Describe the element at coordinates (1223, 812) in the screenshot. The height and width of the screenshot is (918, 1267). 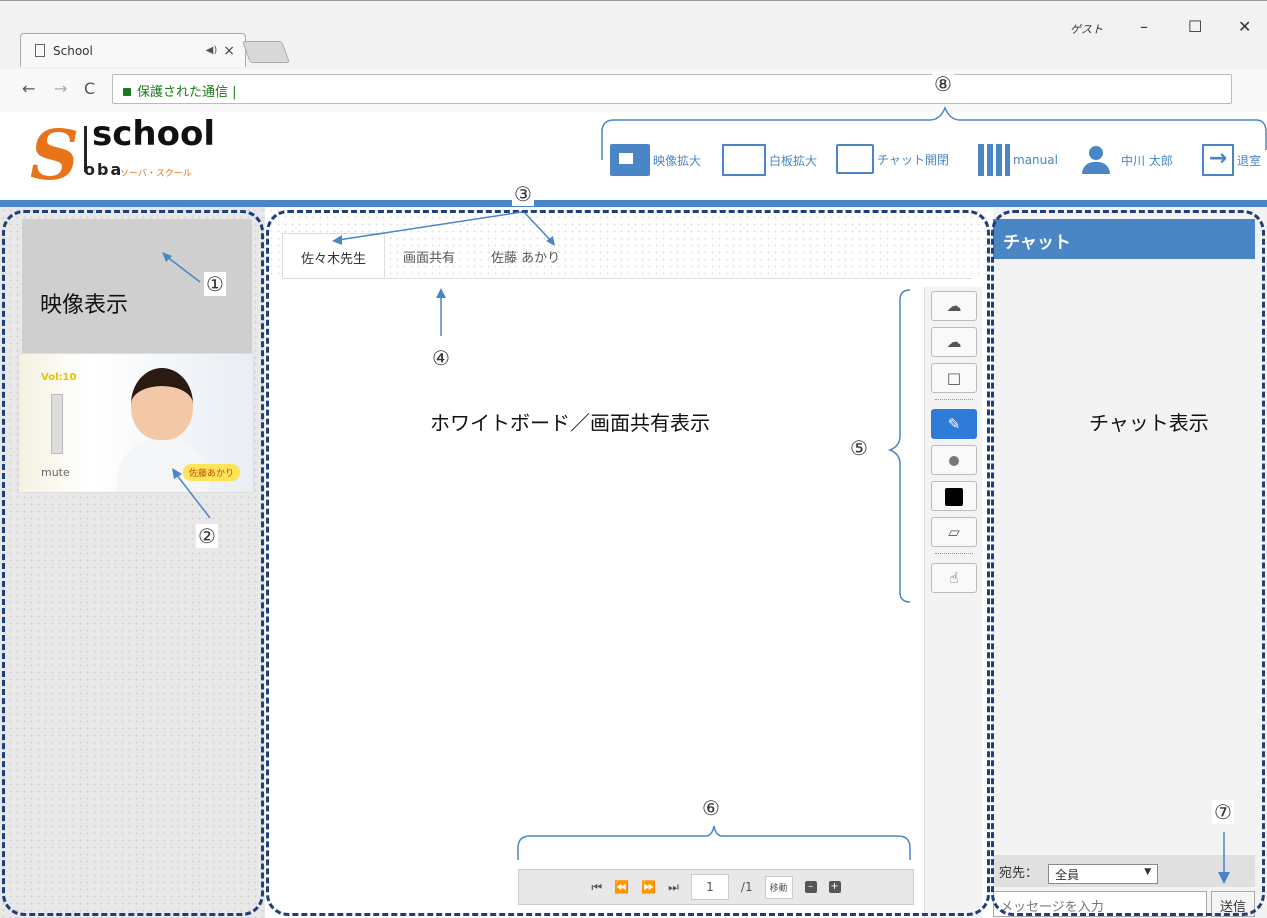
I see `annotation-number-7: ⑦` at that location.